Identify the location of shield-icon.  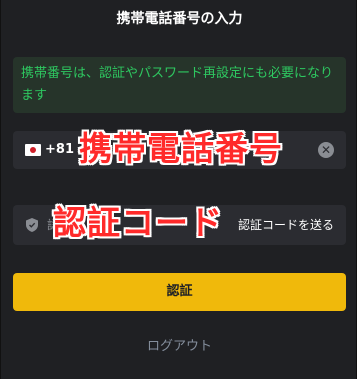
(32, 225).